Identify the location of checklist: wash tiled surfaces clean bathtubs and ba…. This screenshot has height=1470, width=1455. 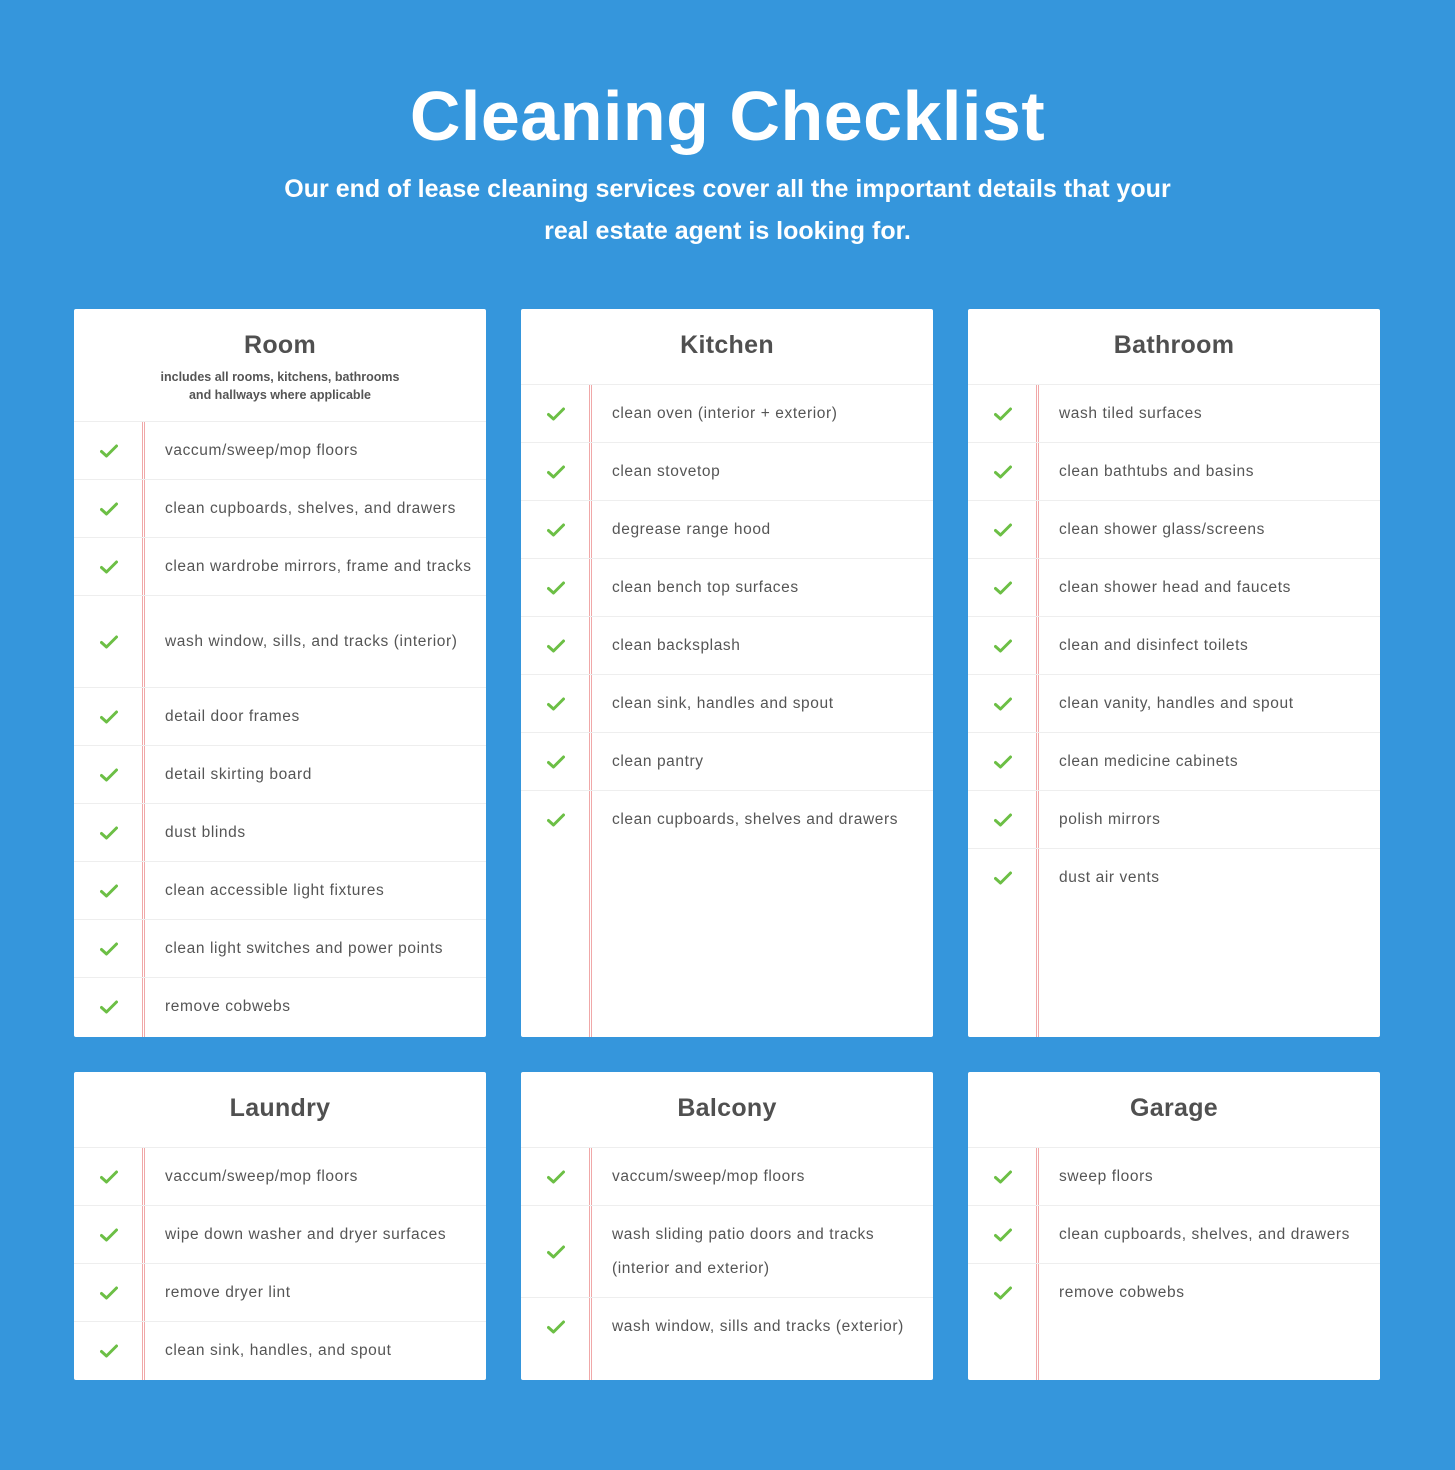
(1174, 711).